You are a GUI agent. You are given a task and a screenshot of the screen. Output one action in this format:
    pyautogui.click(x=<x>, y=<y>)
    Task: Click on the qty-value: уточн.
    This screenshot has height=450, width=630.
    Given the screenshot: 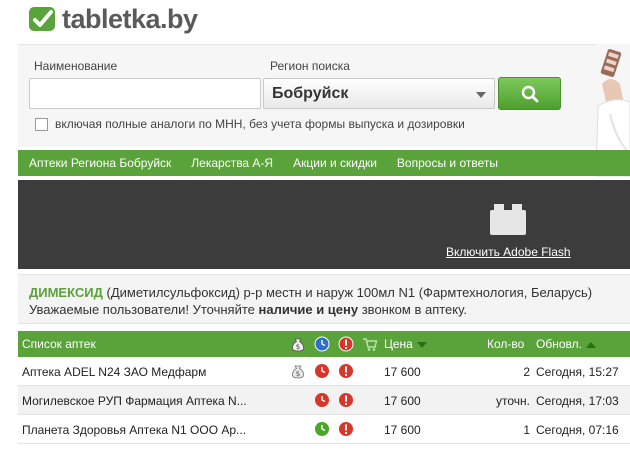 What is the action you would take?
    pyautogui.click(x=513, y=401)
    